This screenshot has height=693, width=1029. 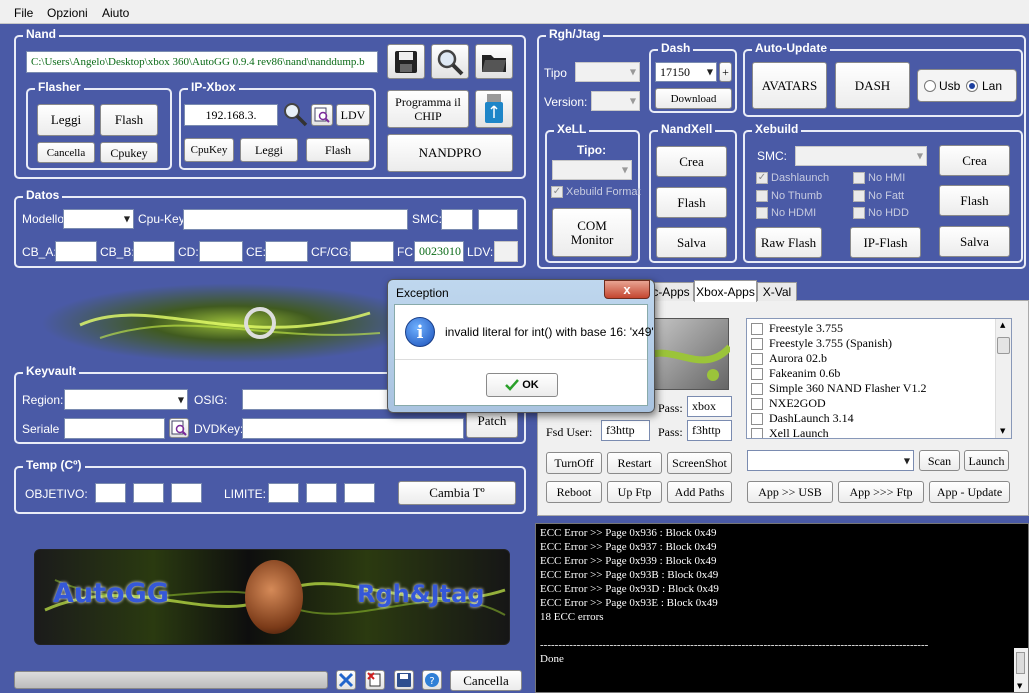 I want to click on list-item: Freestyle 3.755 (Spanish), so click(x=879, y=343).